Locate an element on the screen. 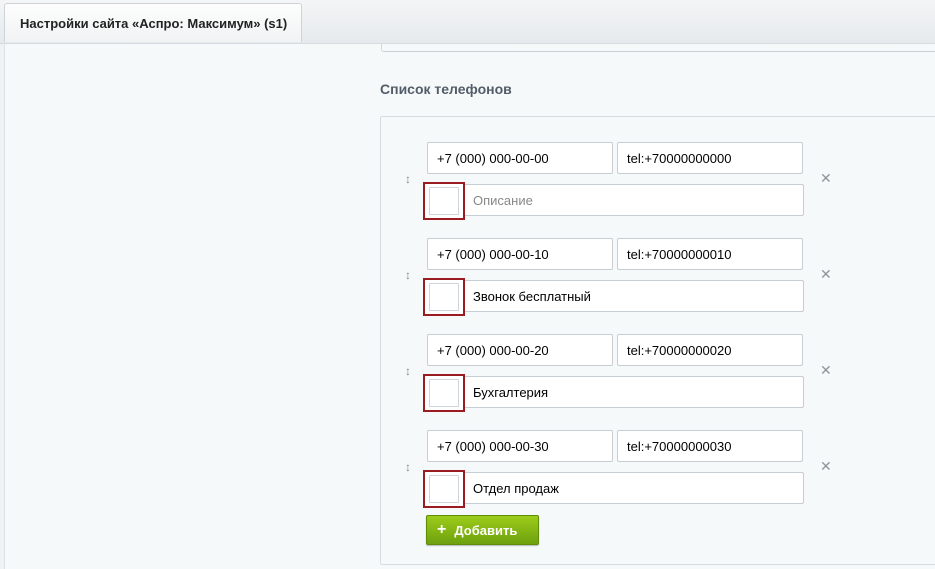 The height and width of the screenshot is (569, 935). description-input: Описание is located at coordinates (615, 200).